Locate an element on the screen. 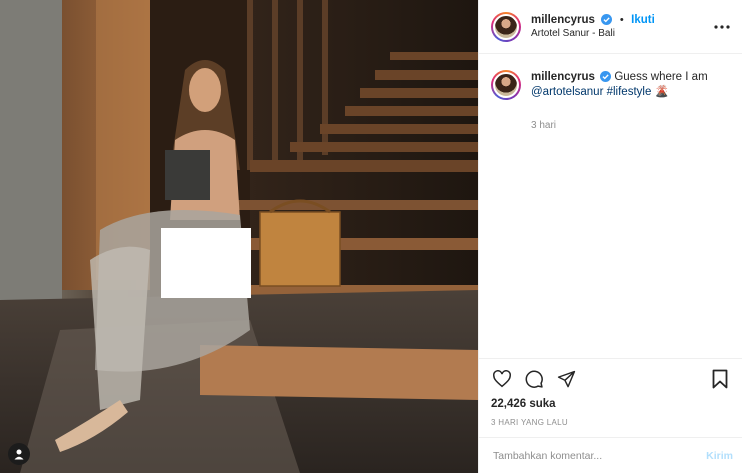 This screenshot has width=742, height=473. more-options-icon is located at coordinates (722, 26).